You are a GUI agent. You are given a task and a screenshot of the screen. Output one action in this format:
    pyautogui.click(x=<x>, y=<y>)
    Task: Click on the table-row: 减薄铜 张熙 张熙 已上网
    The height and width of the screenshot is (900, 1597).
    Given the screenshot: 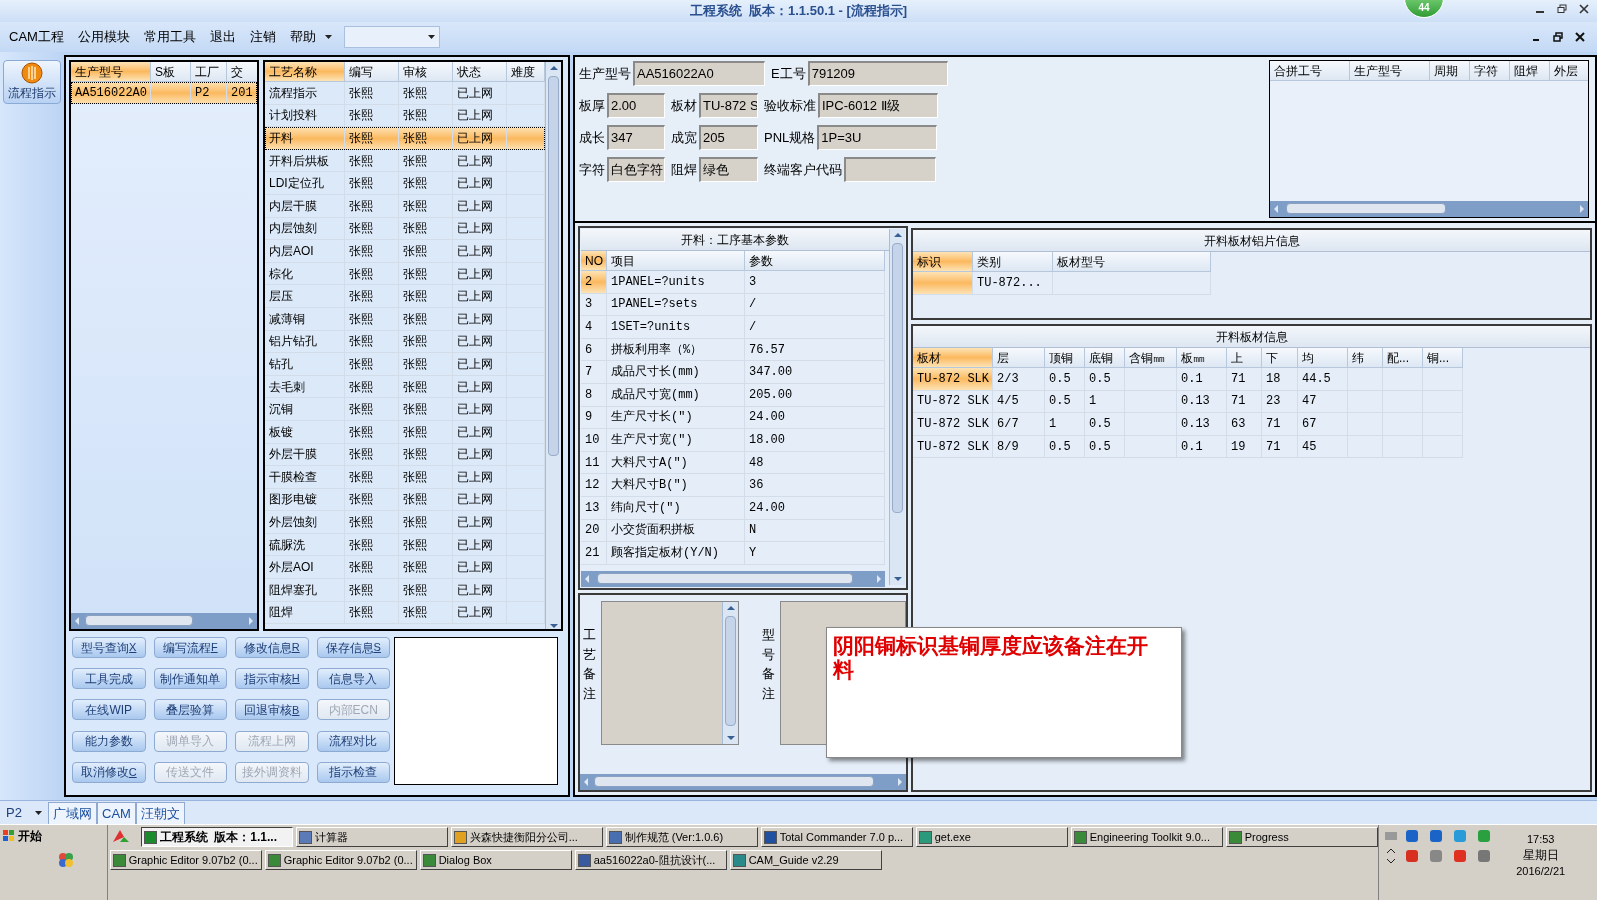 What is the action you would take?
    pyautogui.click(x=405, y=319)
    